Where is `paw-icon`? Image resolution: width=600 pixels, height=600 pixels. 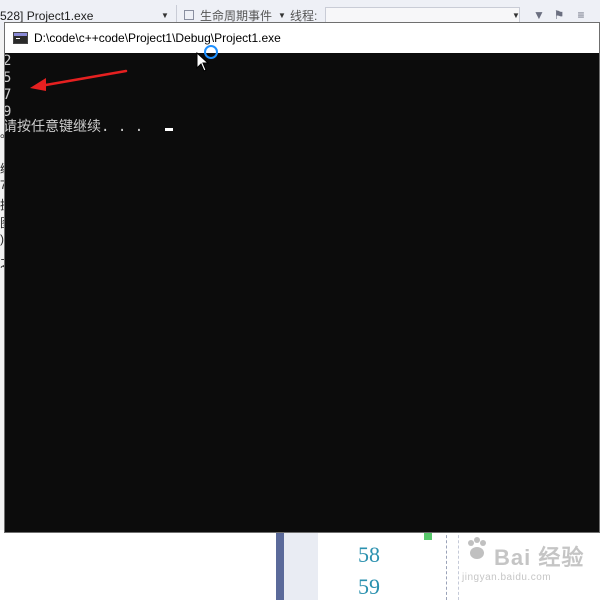 paw-icon is located at coordinates (477, 548).